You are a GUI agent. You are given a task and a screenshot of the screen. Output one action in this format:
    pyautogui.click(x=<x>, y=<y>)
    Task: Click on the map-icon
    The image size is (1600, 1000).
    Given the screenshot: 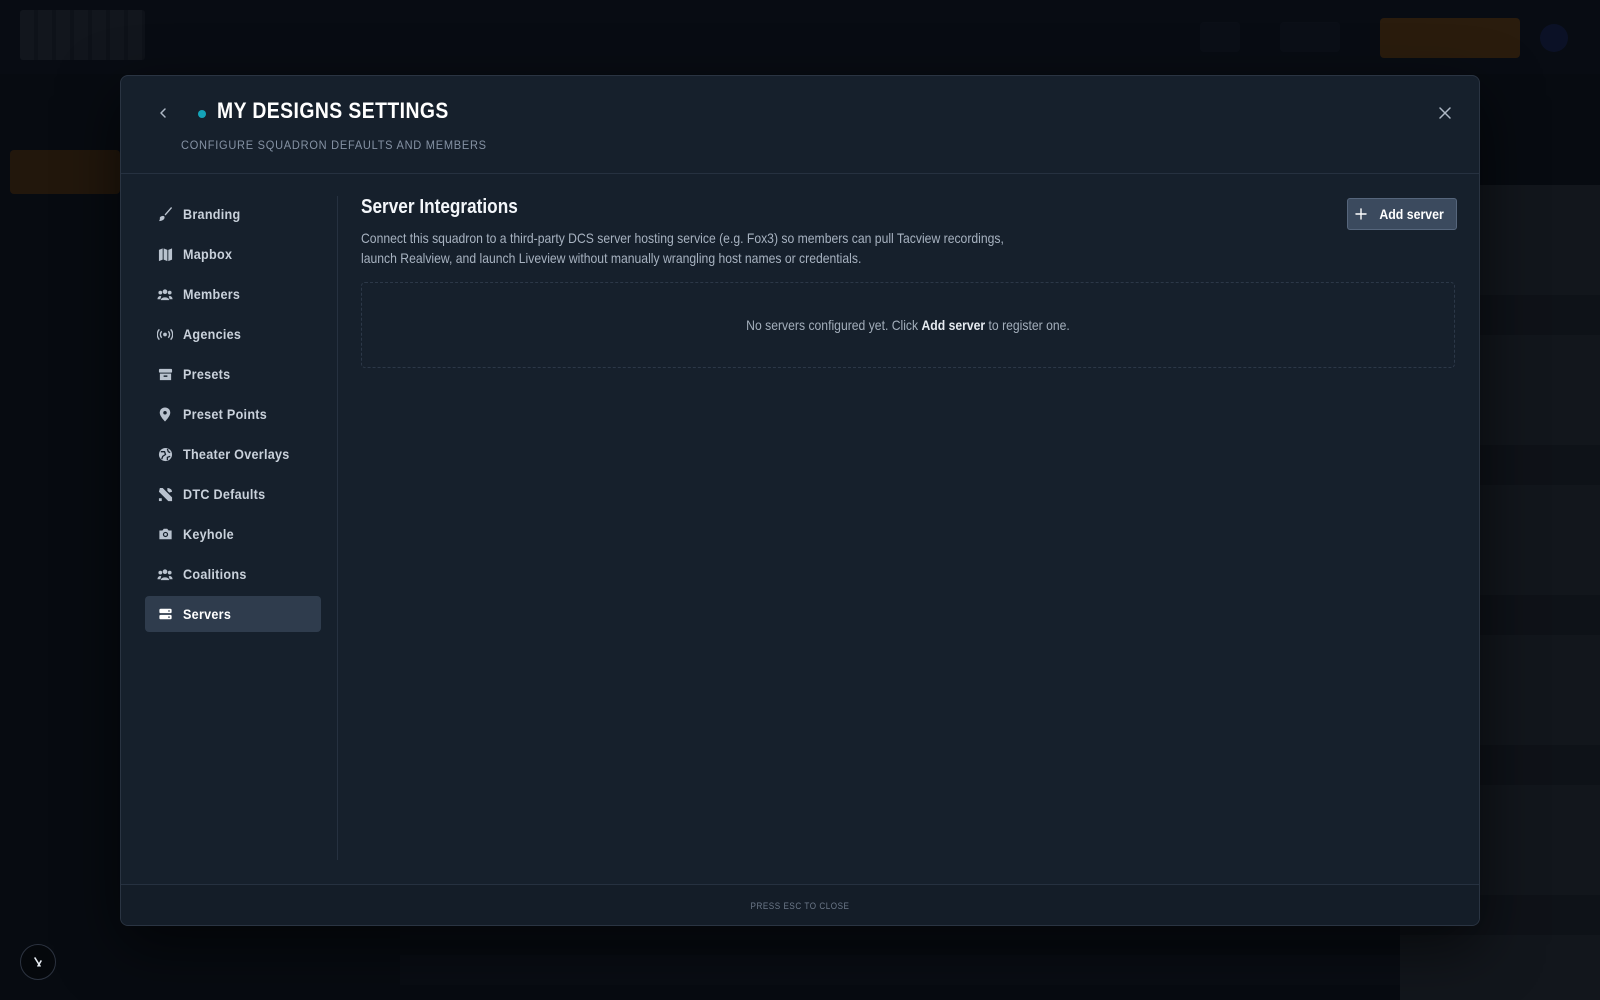 What is the action you would take?
    pyautogui.click(x=165, y=254)
    